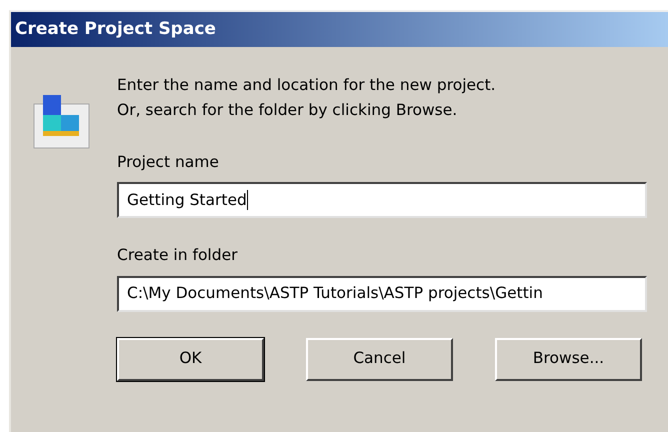  I want to click on dialog-button: OK, so click(190, 359).